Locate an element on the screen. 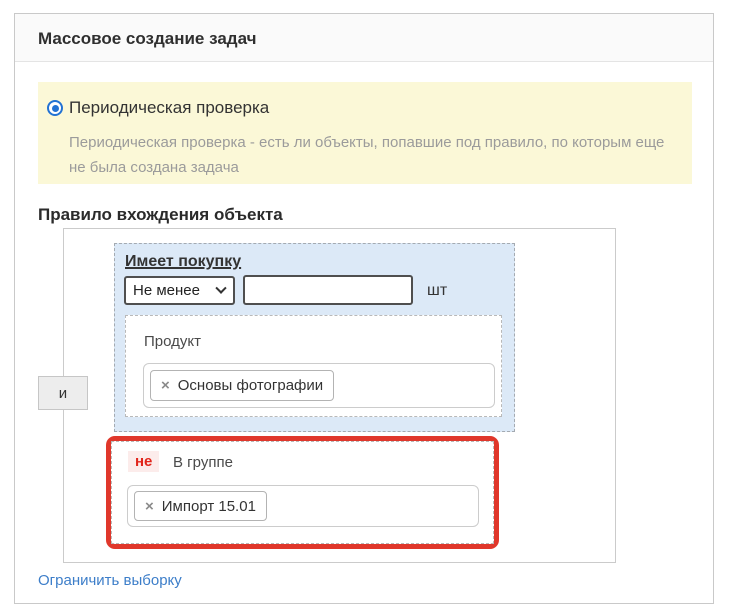  product-subcondition-box: Продукт × Основы фотографии is located at coordinates (313, 366).